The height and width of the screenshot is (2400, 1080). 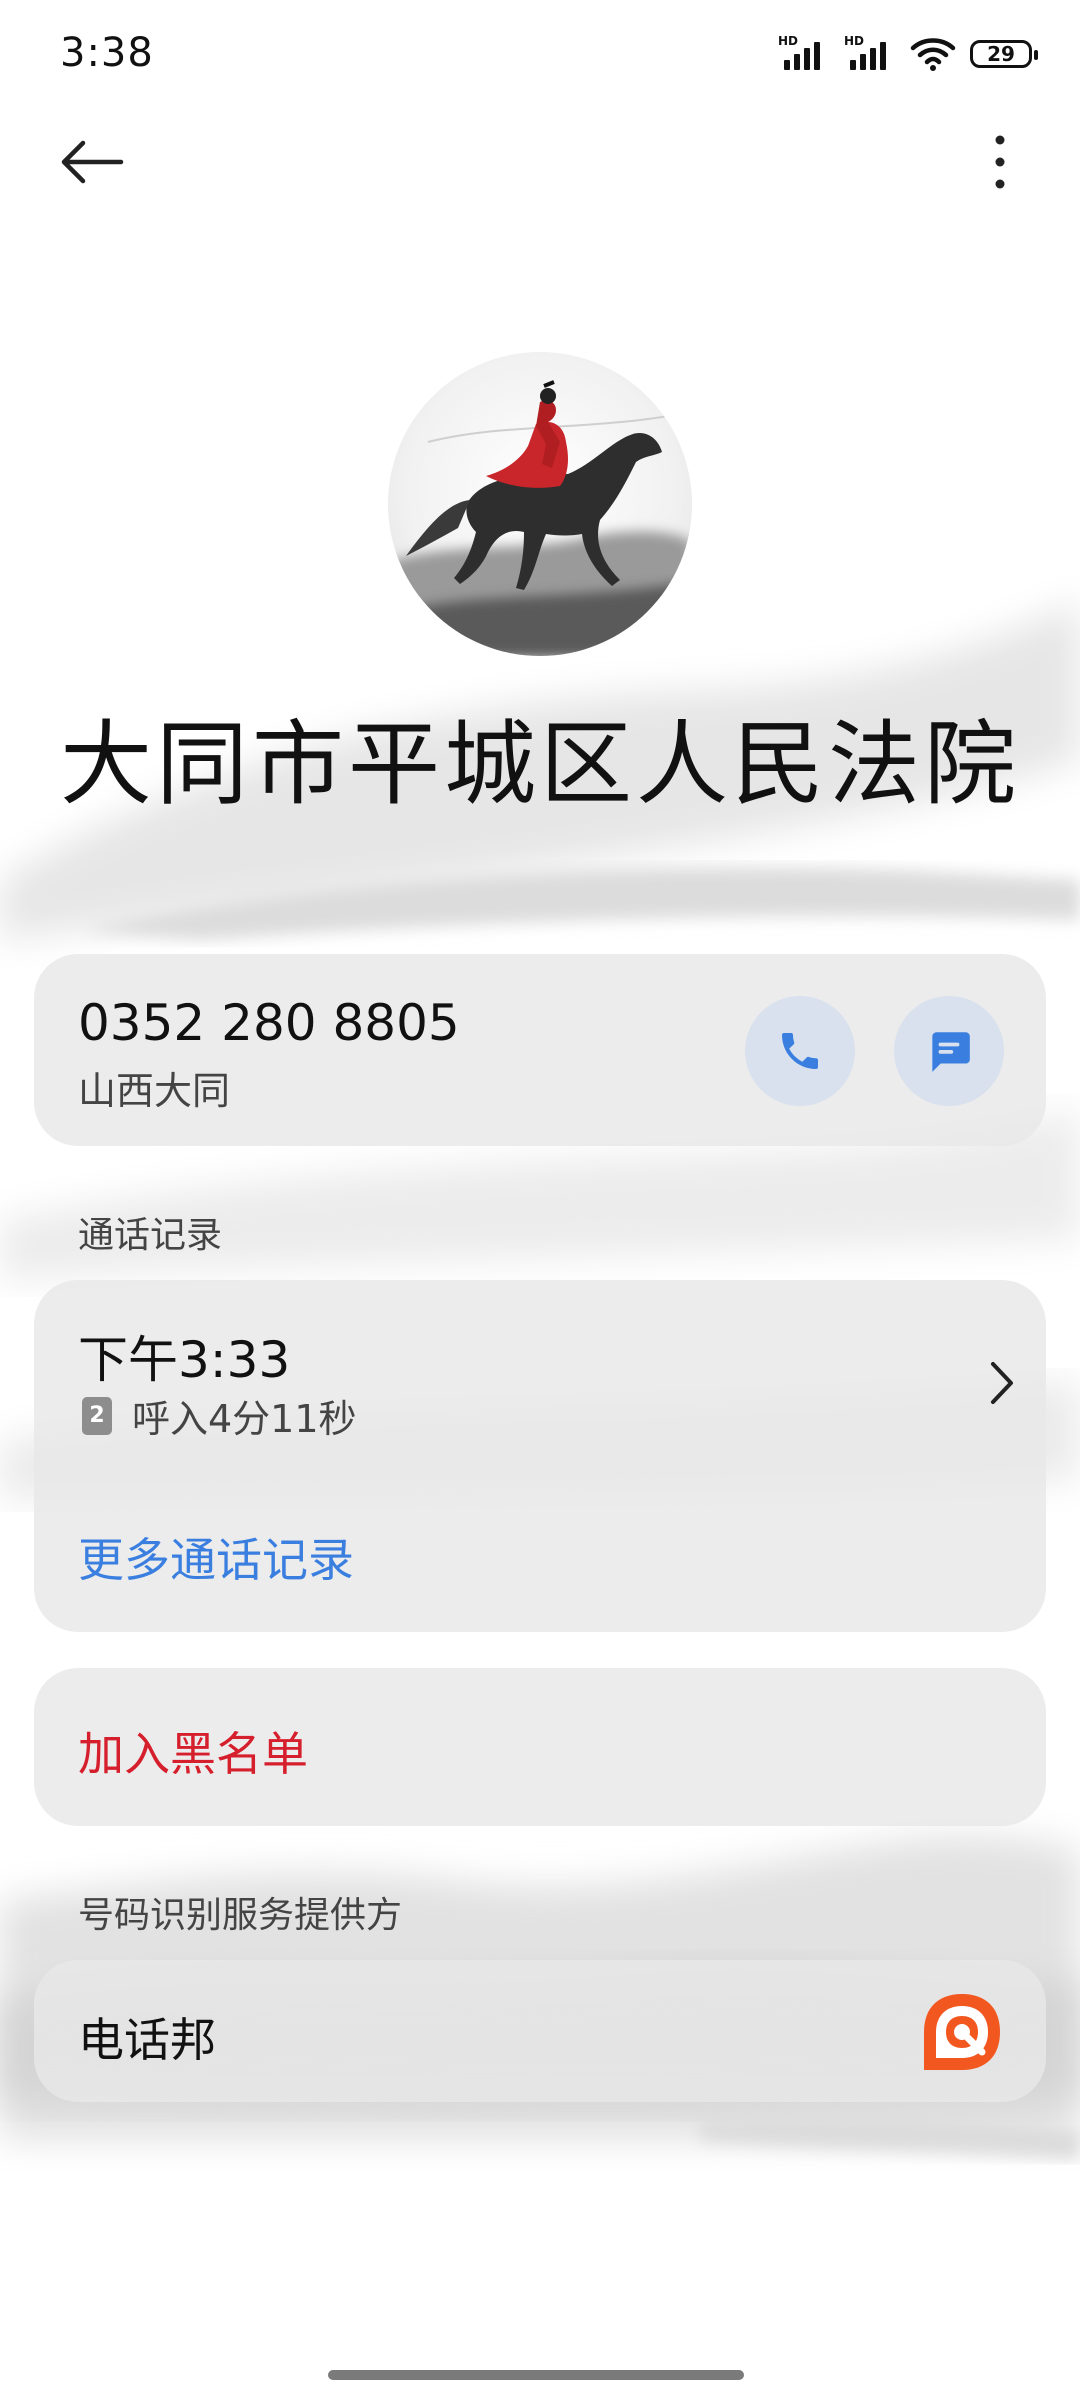 I want to click on add-to-blacklist-button: 加入黑名单, so click(x=193, y=1751).